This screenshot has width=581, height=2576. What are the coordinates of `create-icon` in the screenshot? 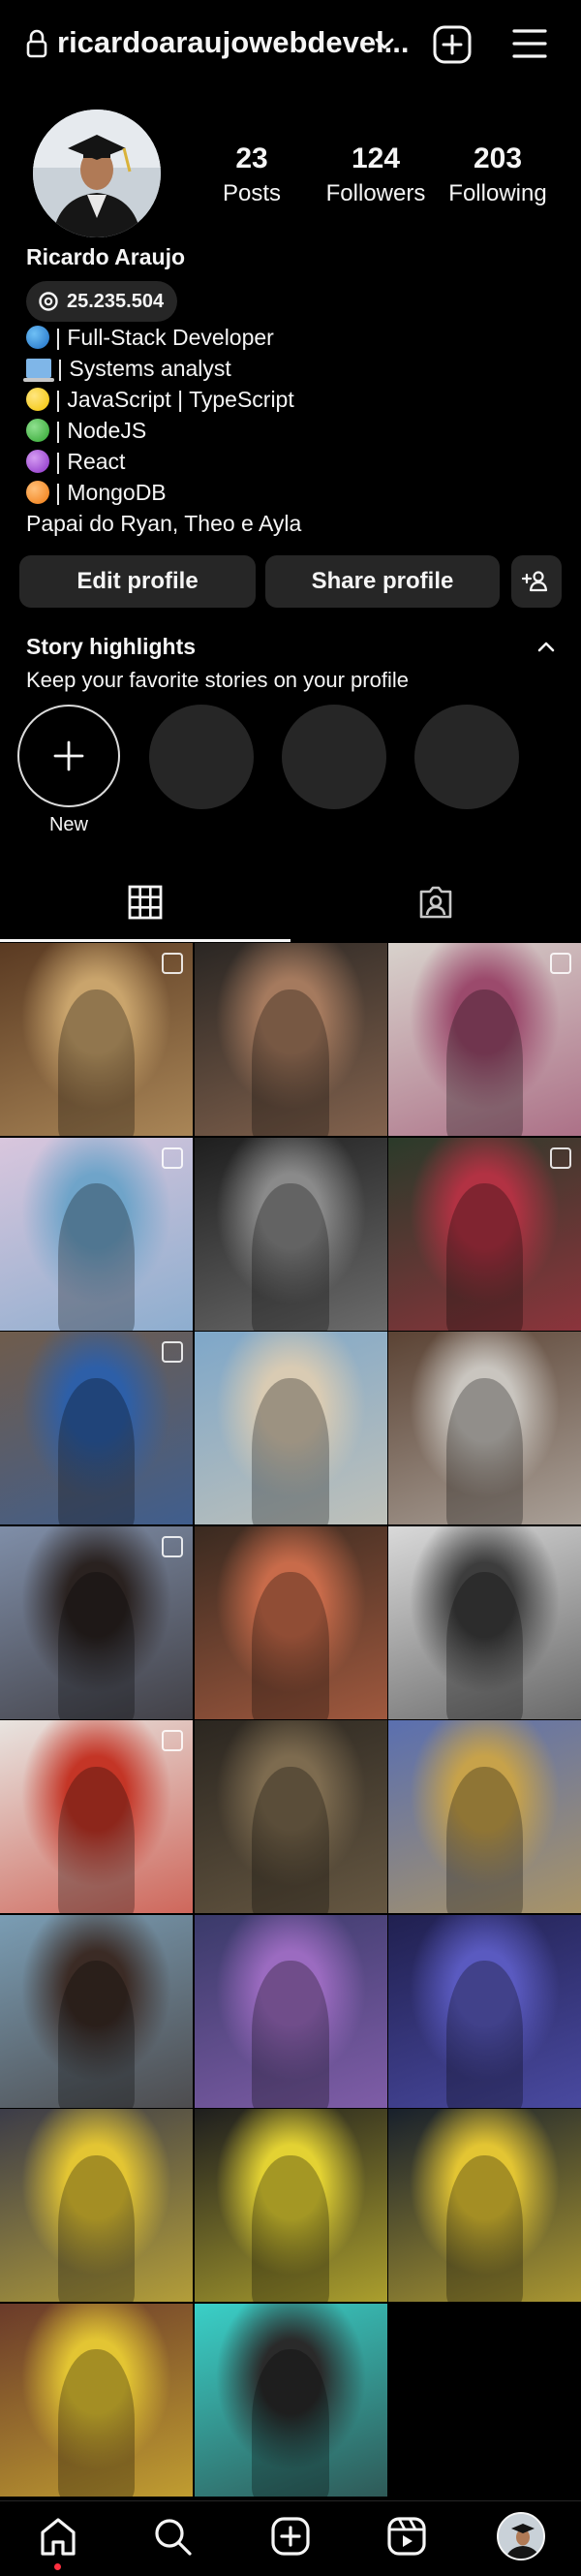 It's located at (290, 2536).